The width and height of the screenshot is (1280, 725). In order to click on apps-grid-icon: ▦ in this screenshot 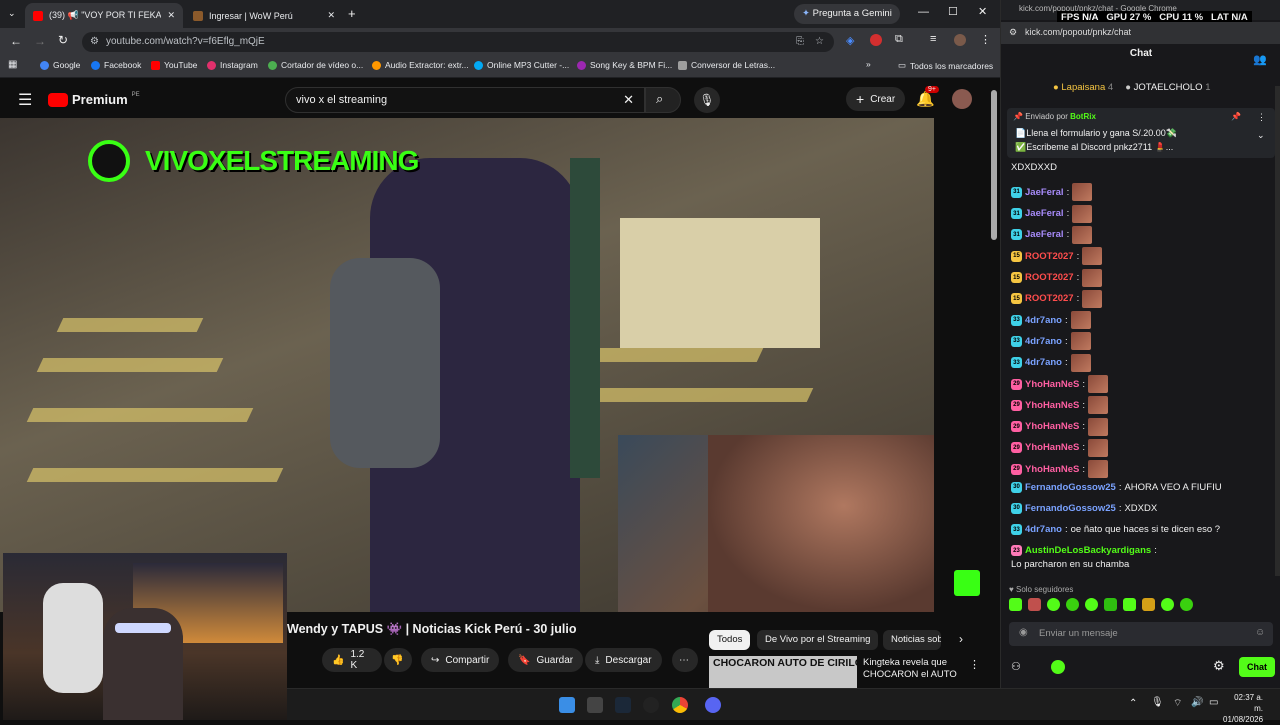, I will do `click(12, 64)`.